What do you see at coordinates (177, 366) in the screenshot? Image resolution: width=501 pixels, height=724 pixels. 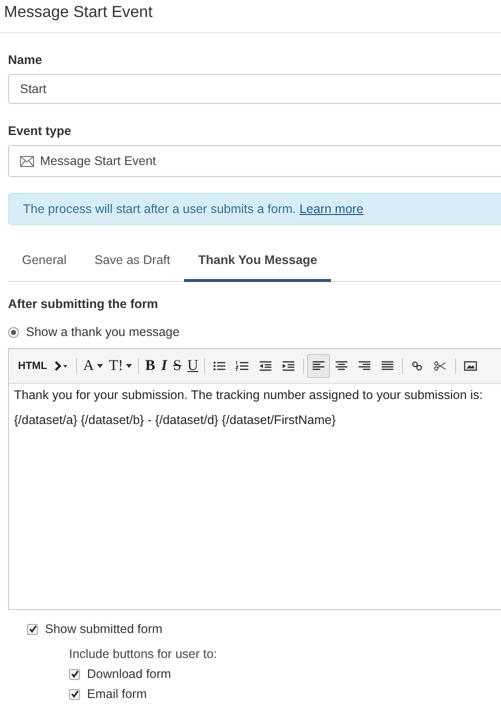 I see `format-button: S` at bounding box center [177, 366].